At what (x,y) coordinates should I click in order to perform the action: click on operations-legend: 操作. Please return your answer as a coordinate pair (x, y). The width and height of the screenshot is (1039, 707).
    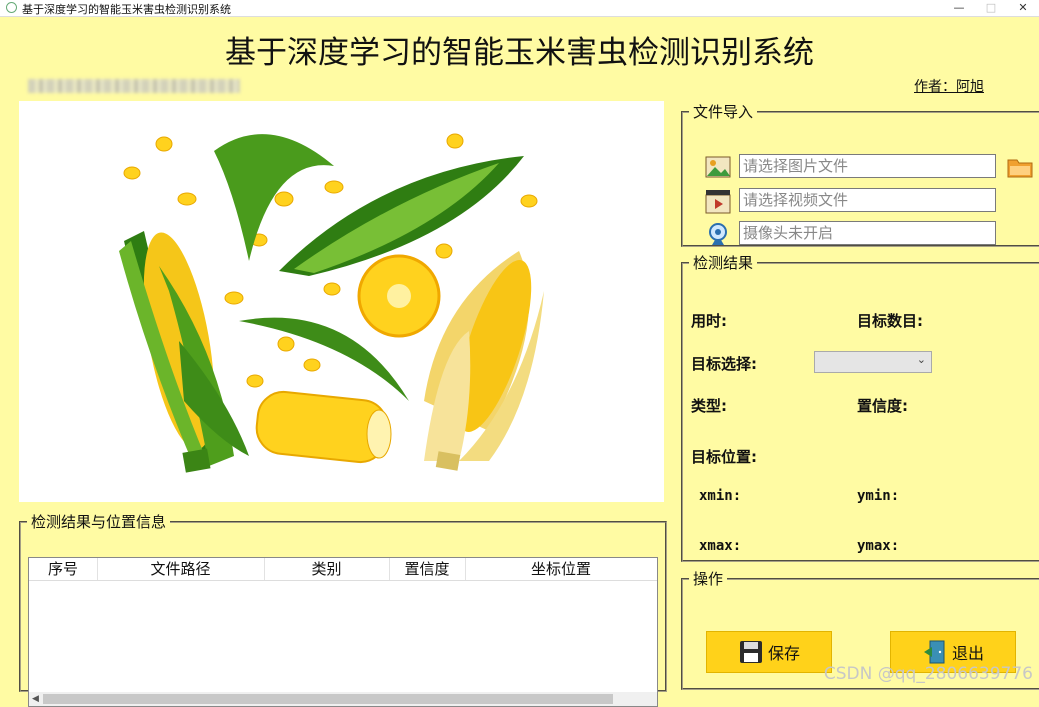
    Looking at the image, I should click on (708, 579).